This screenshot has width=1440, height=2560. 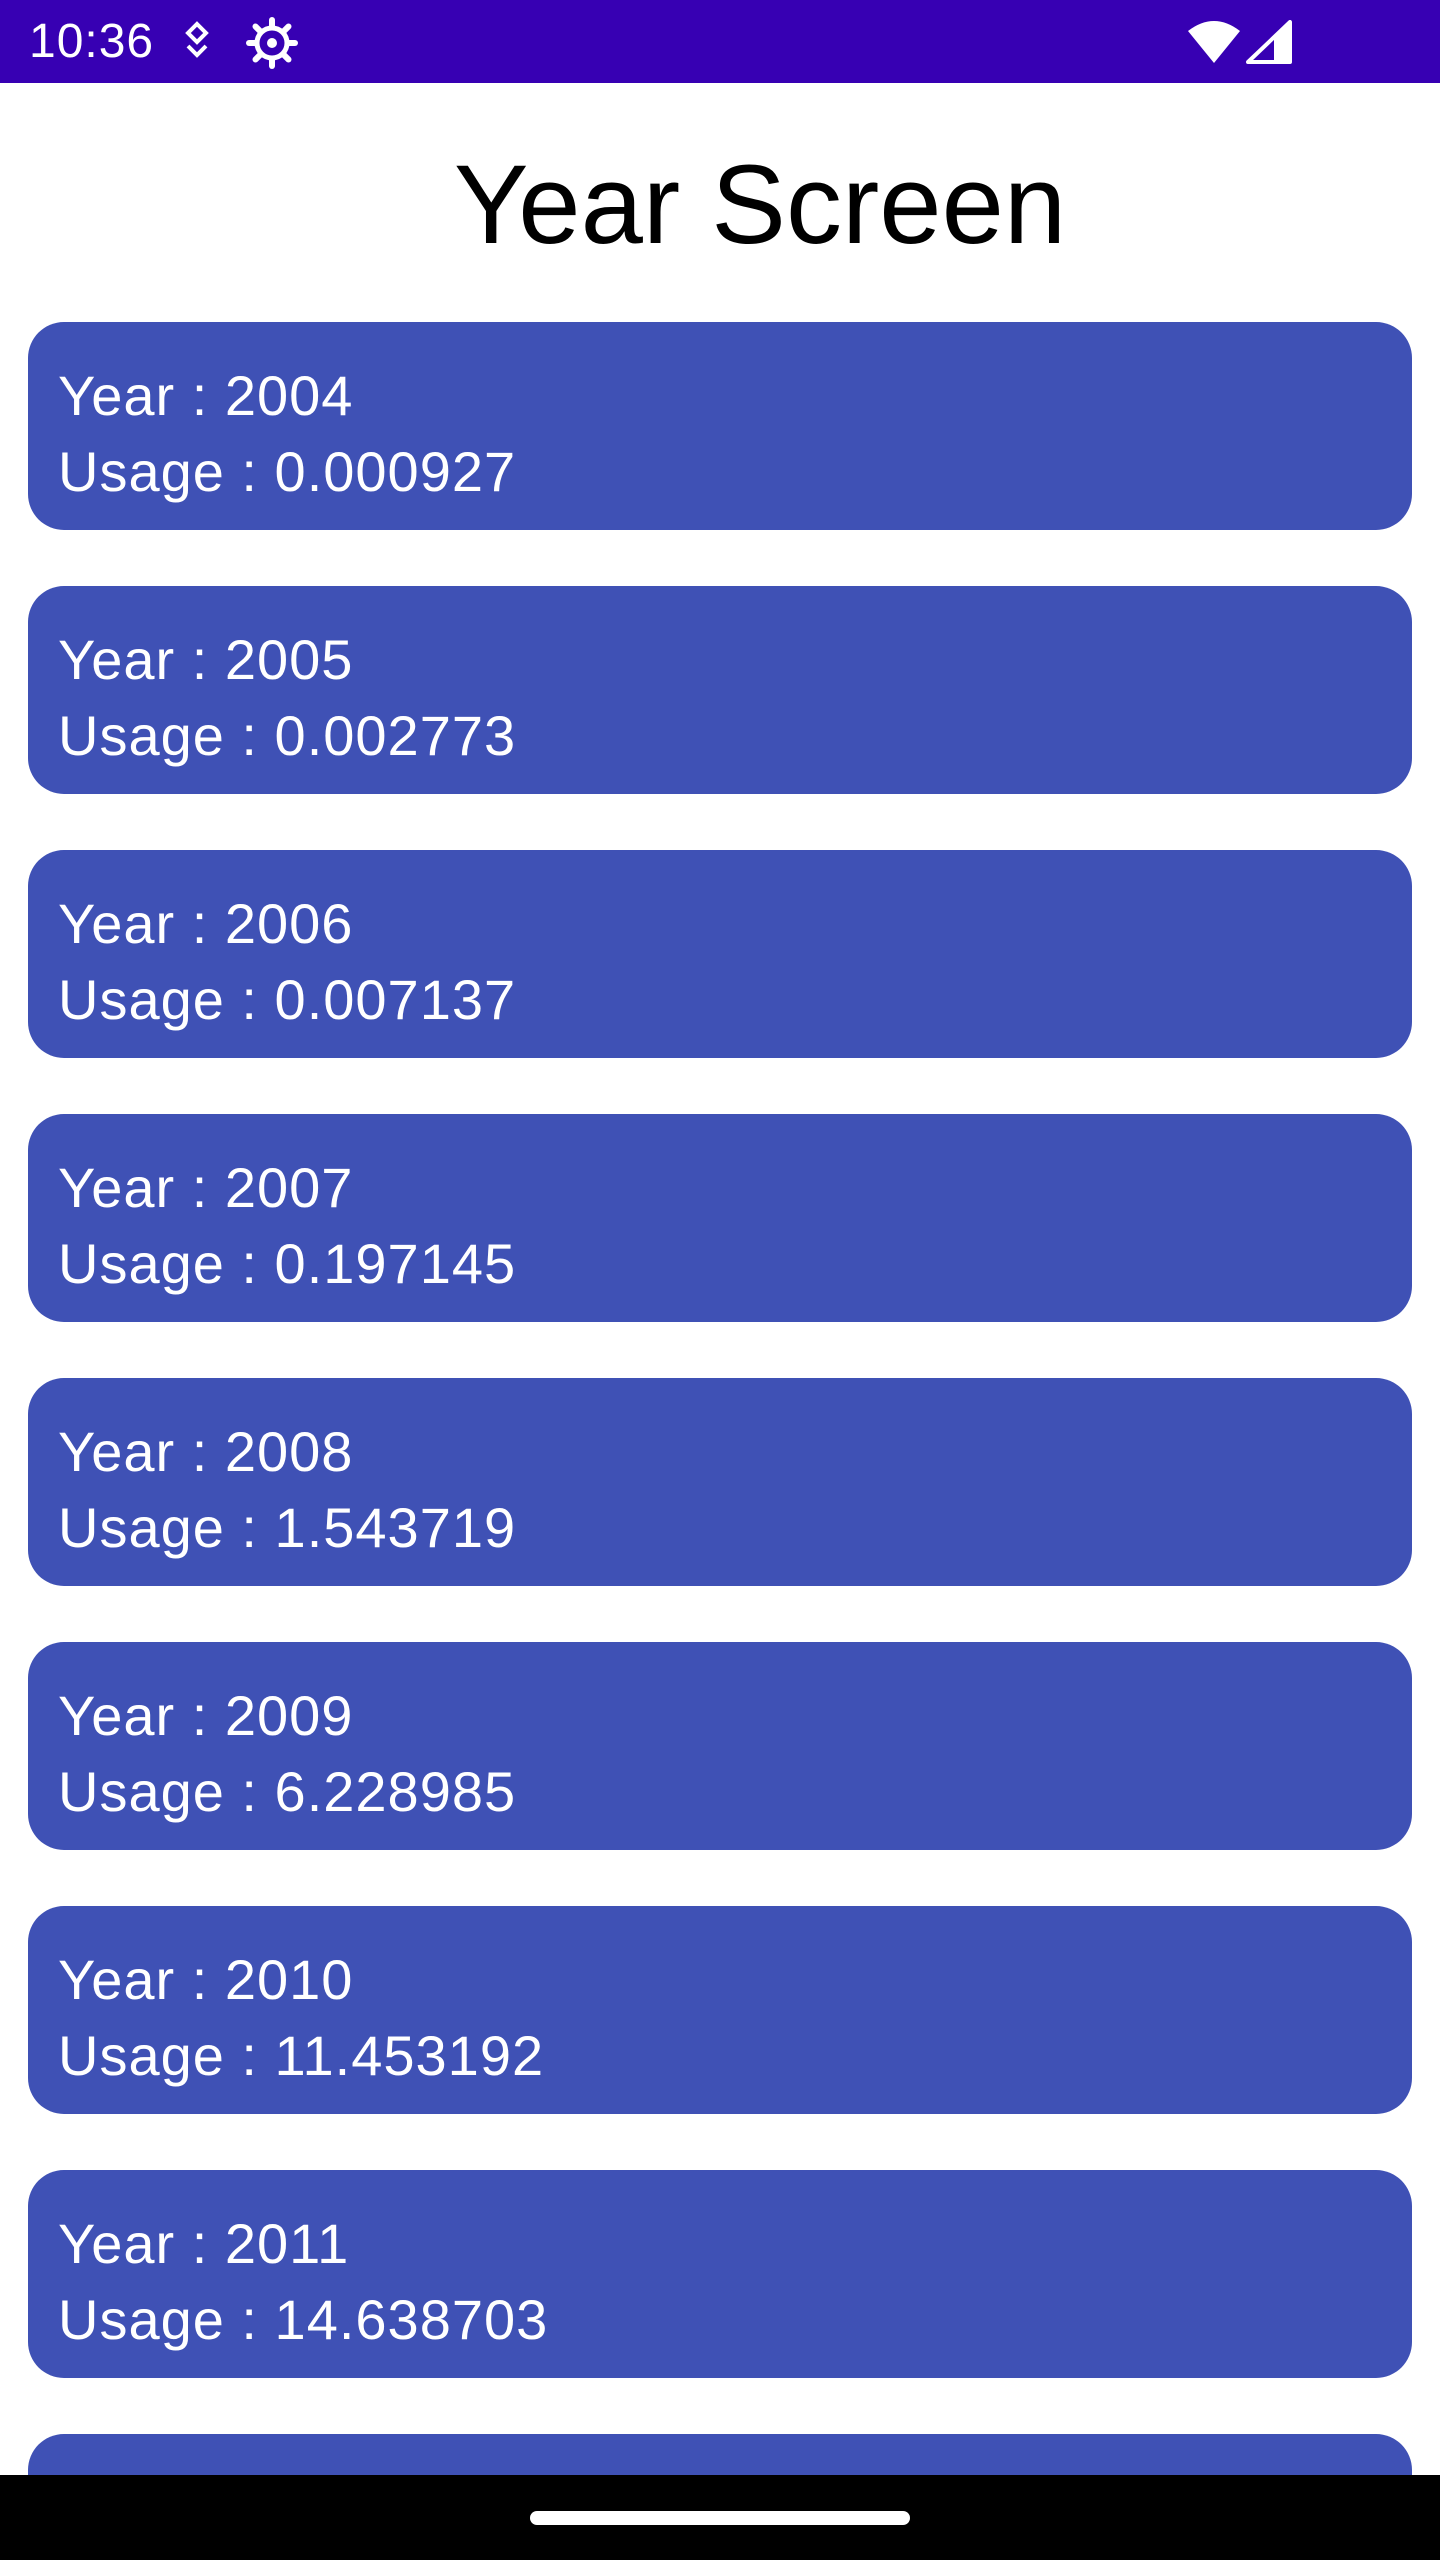 What do you see at coordinates (206, 1451) in the screenshot?
I see `year-label: Year : 2008` at bounding box center [206, 1451].